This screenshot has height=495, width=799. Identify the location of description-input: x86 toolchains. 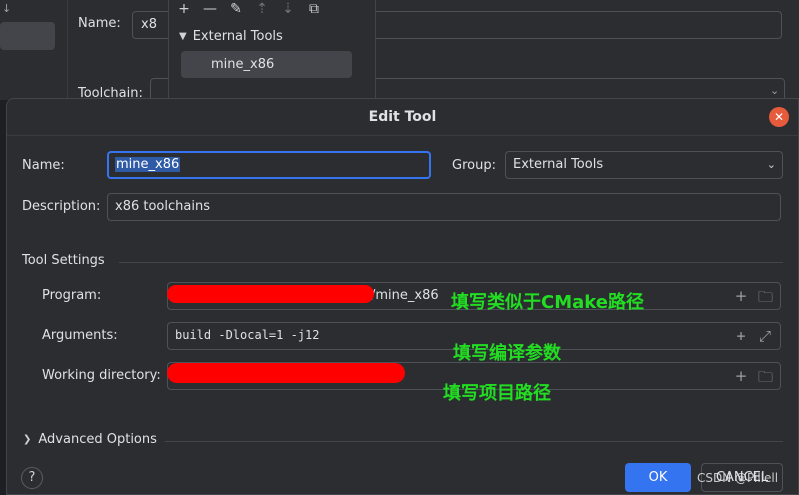
(444, 207).